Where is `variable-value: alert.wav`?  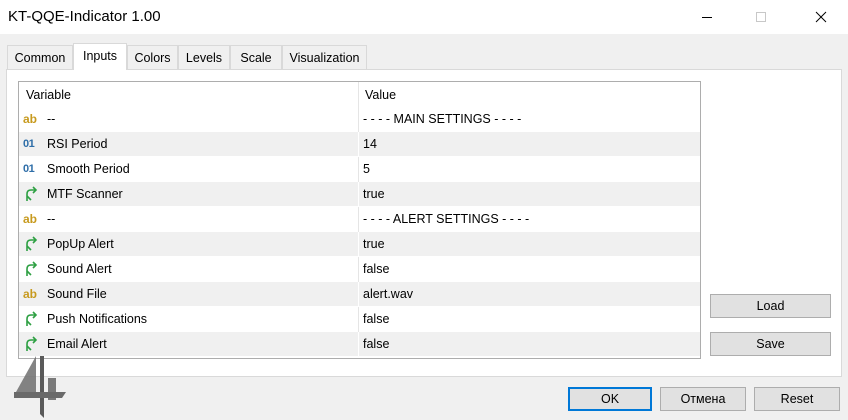
variable-value: alert.wav is located at coordinates (388, 294).